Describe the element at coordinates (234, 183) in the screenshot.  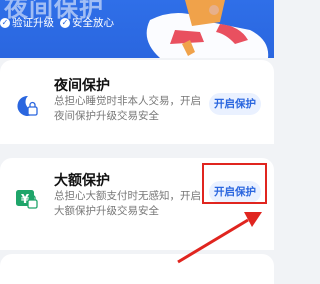
I see `highlight-box` at that location.